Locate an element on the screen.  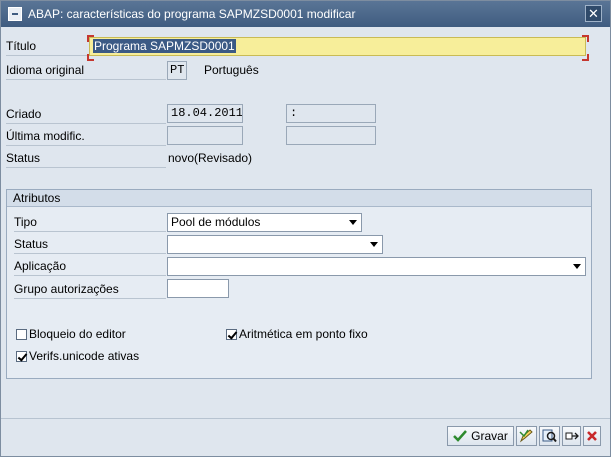
tipo-value: Pool de módulos is located at coordinates (216, 222).